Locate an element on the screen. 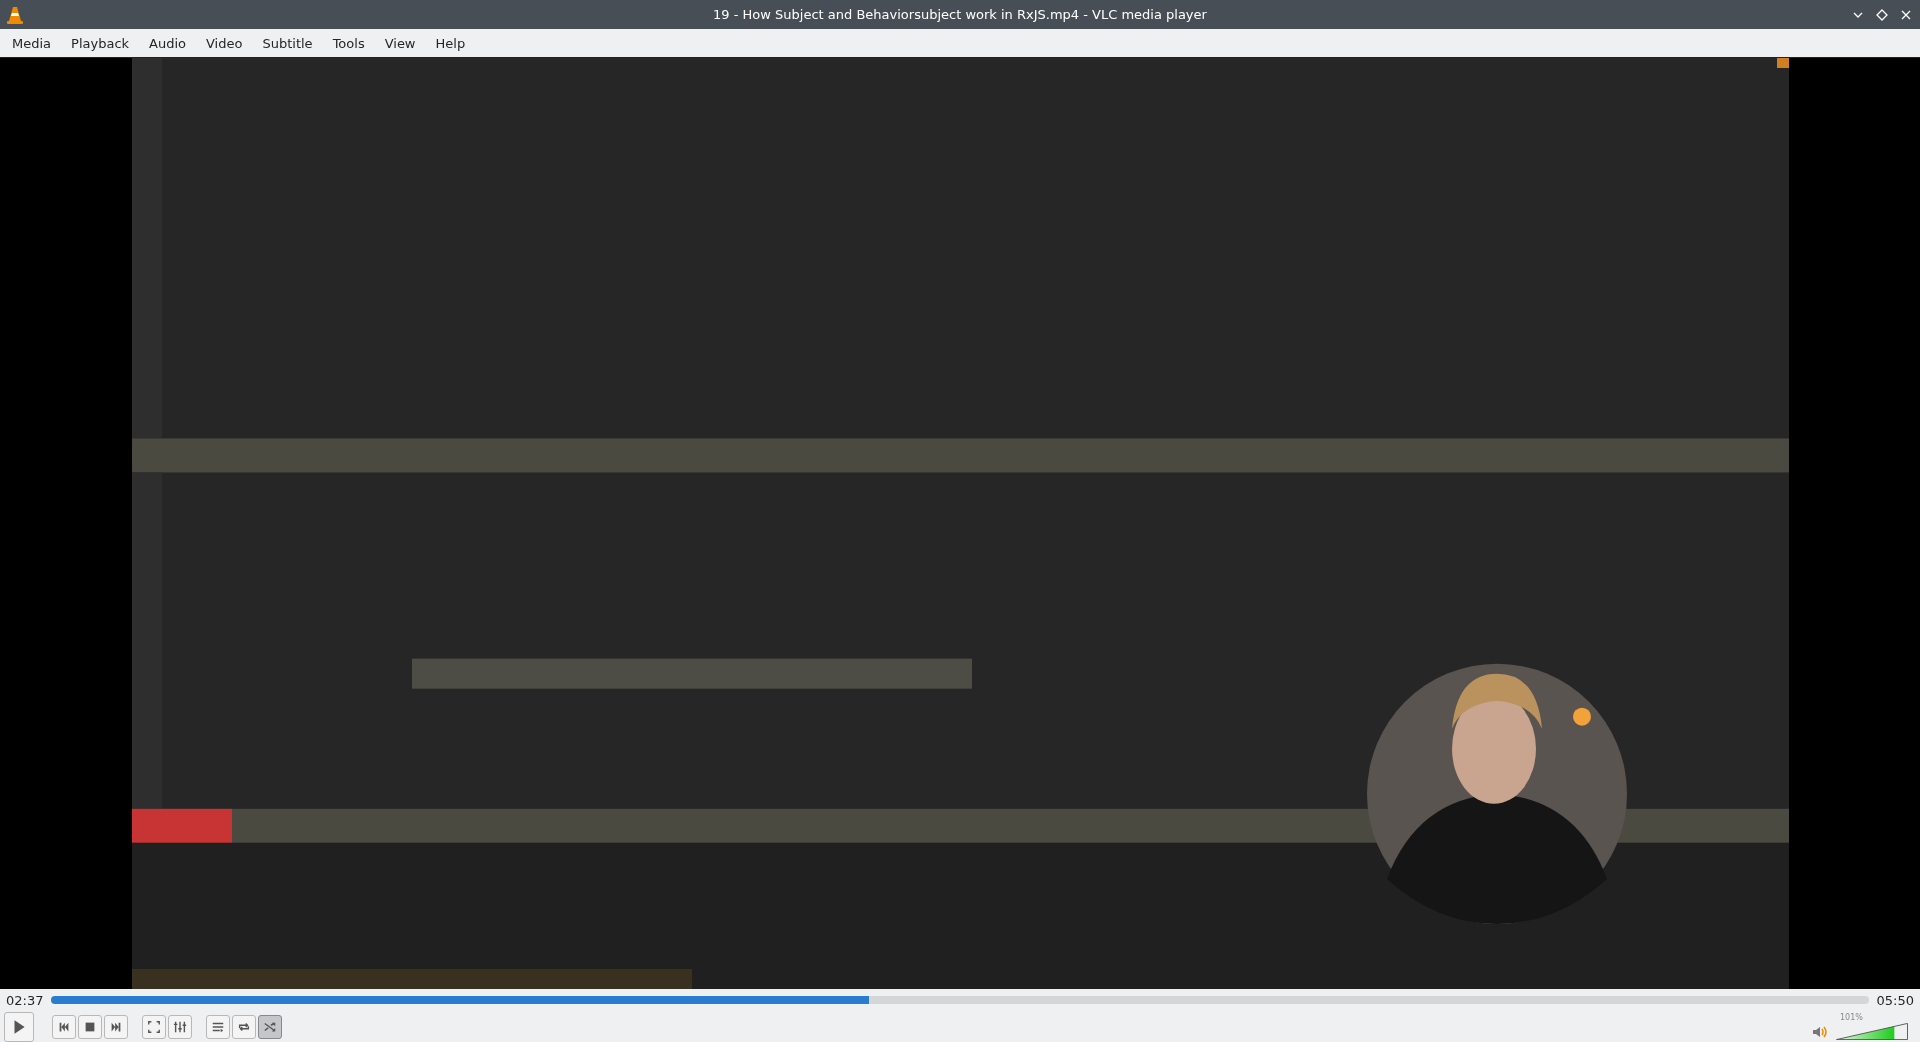 The image size is (1920, 1042). next-button is located at coordinates (116, 1026).